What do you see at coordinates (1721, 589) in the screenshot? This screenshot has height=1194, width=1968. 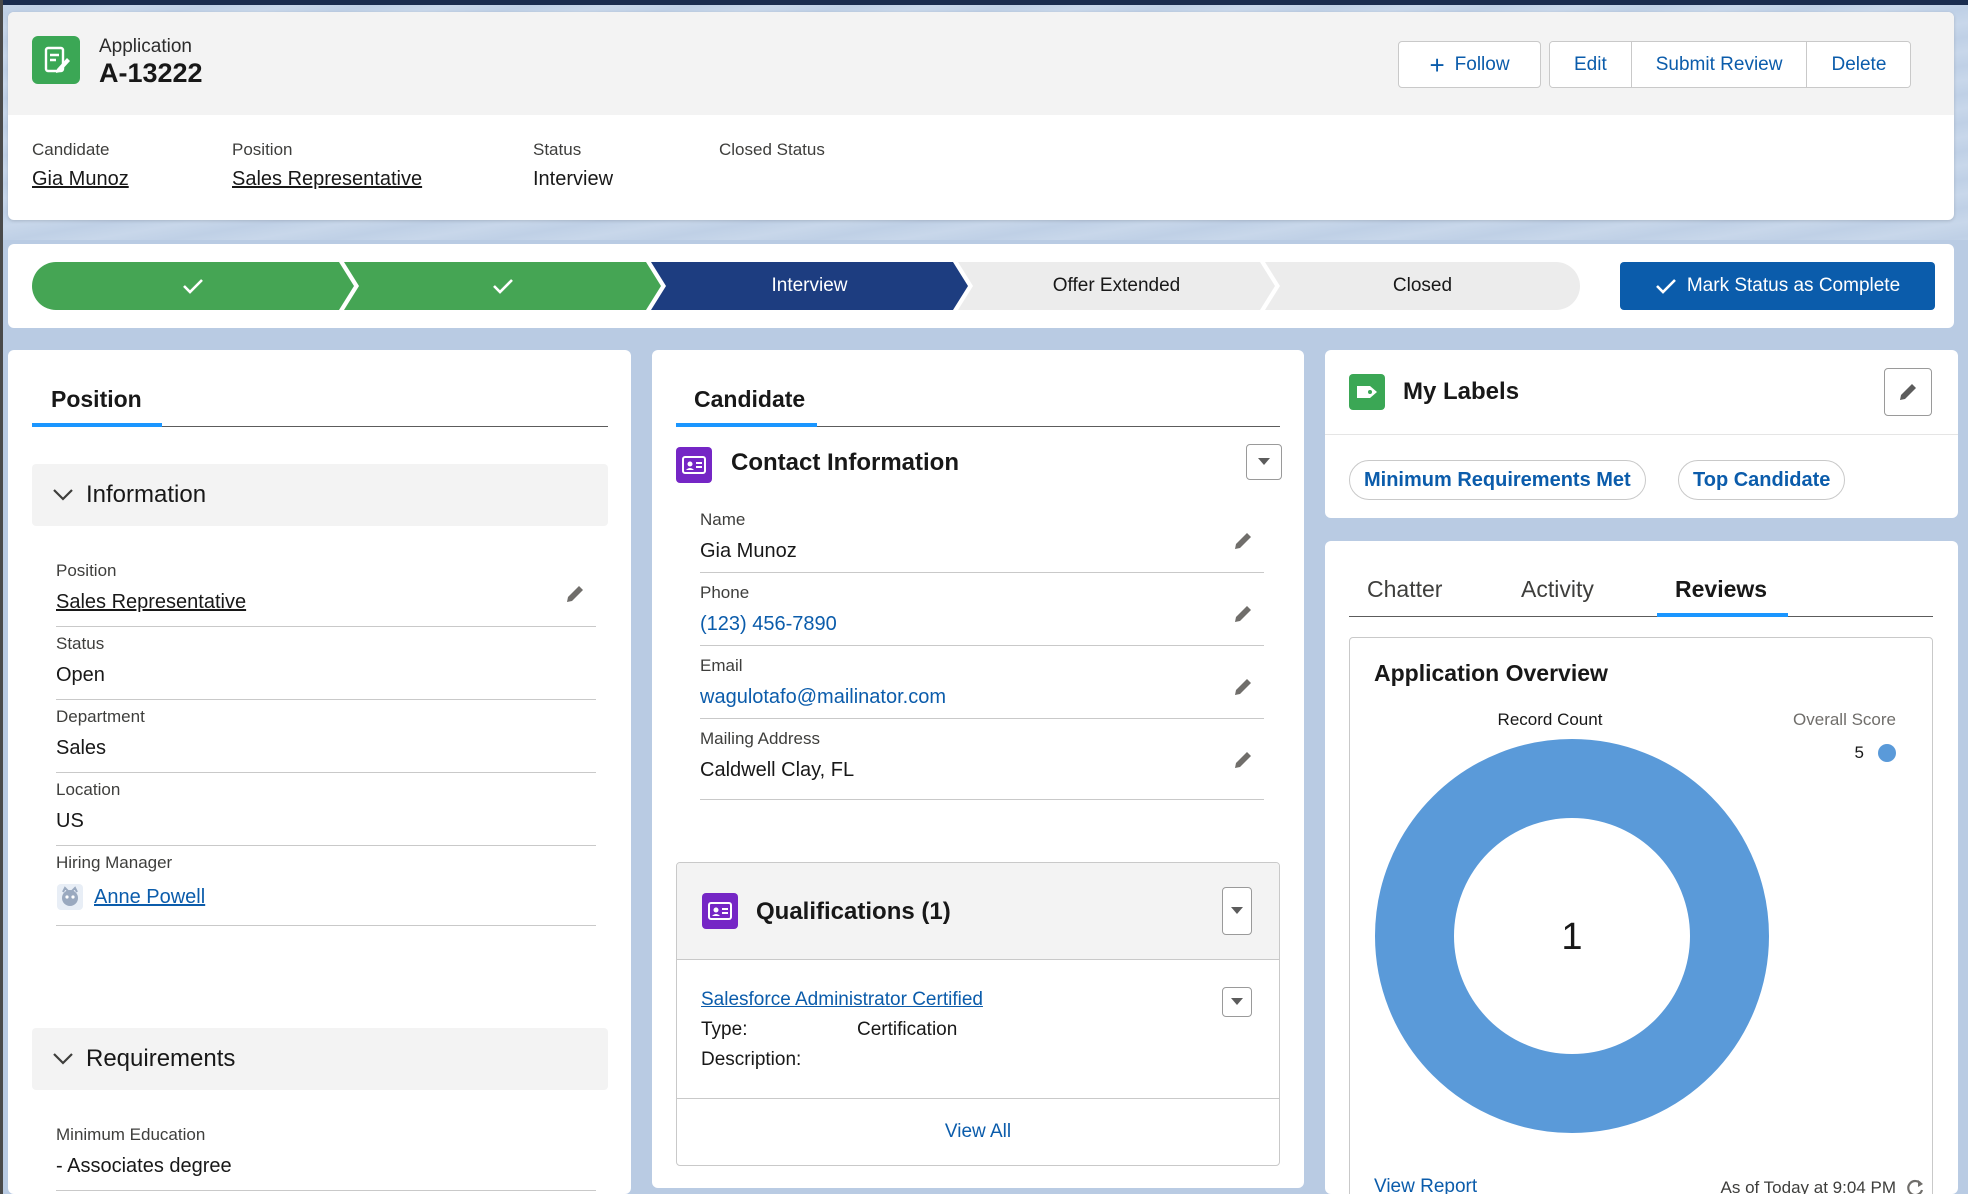 I see `tab-reviews: Reviews` at bounding box center [1721, 589].